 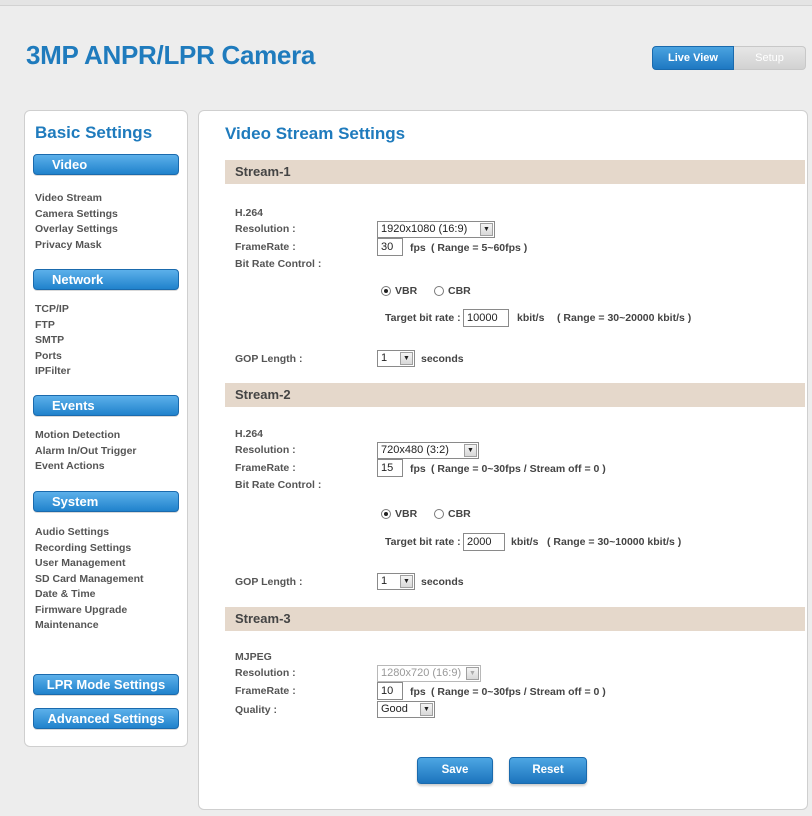 I want to click on stream-3-resolution-value: 1280x720 (16:9), so click(x=421, y=673).